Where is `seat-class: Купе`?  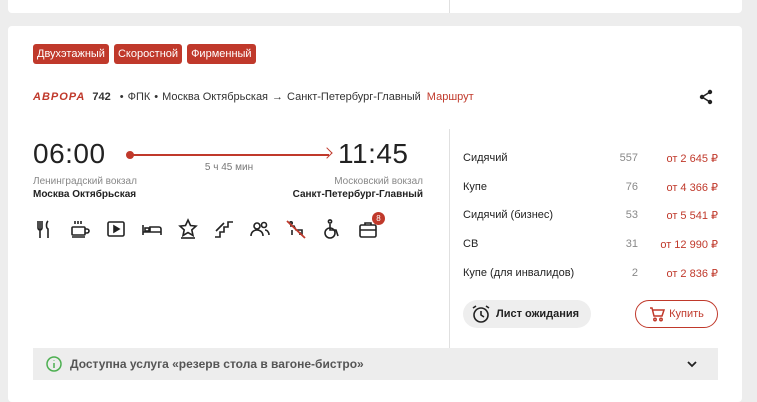
seat-class: Купе is located at coordinates (475, 187).